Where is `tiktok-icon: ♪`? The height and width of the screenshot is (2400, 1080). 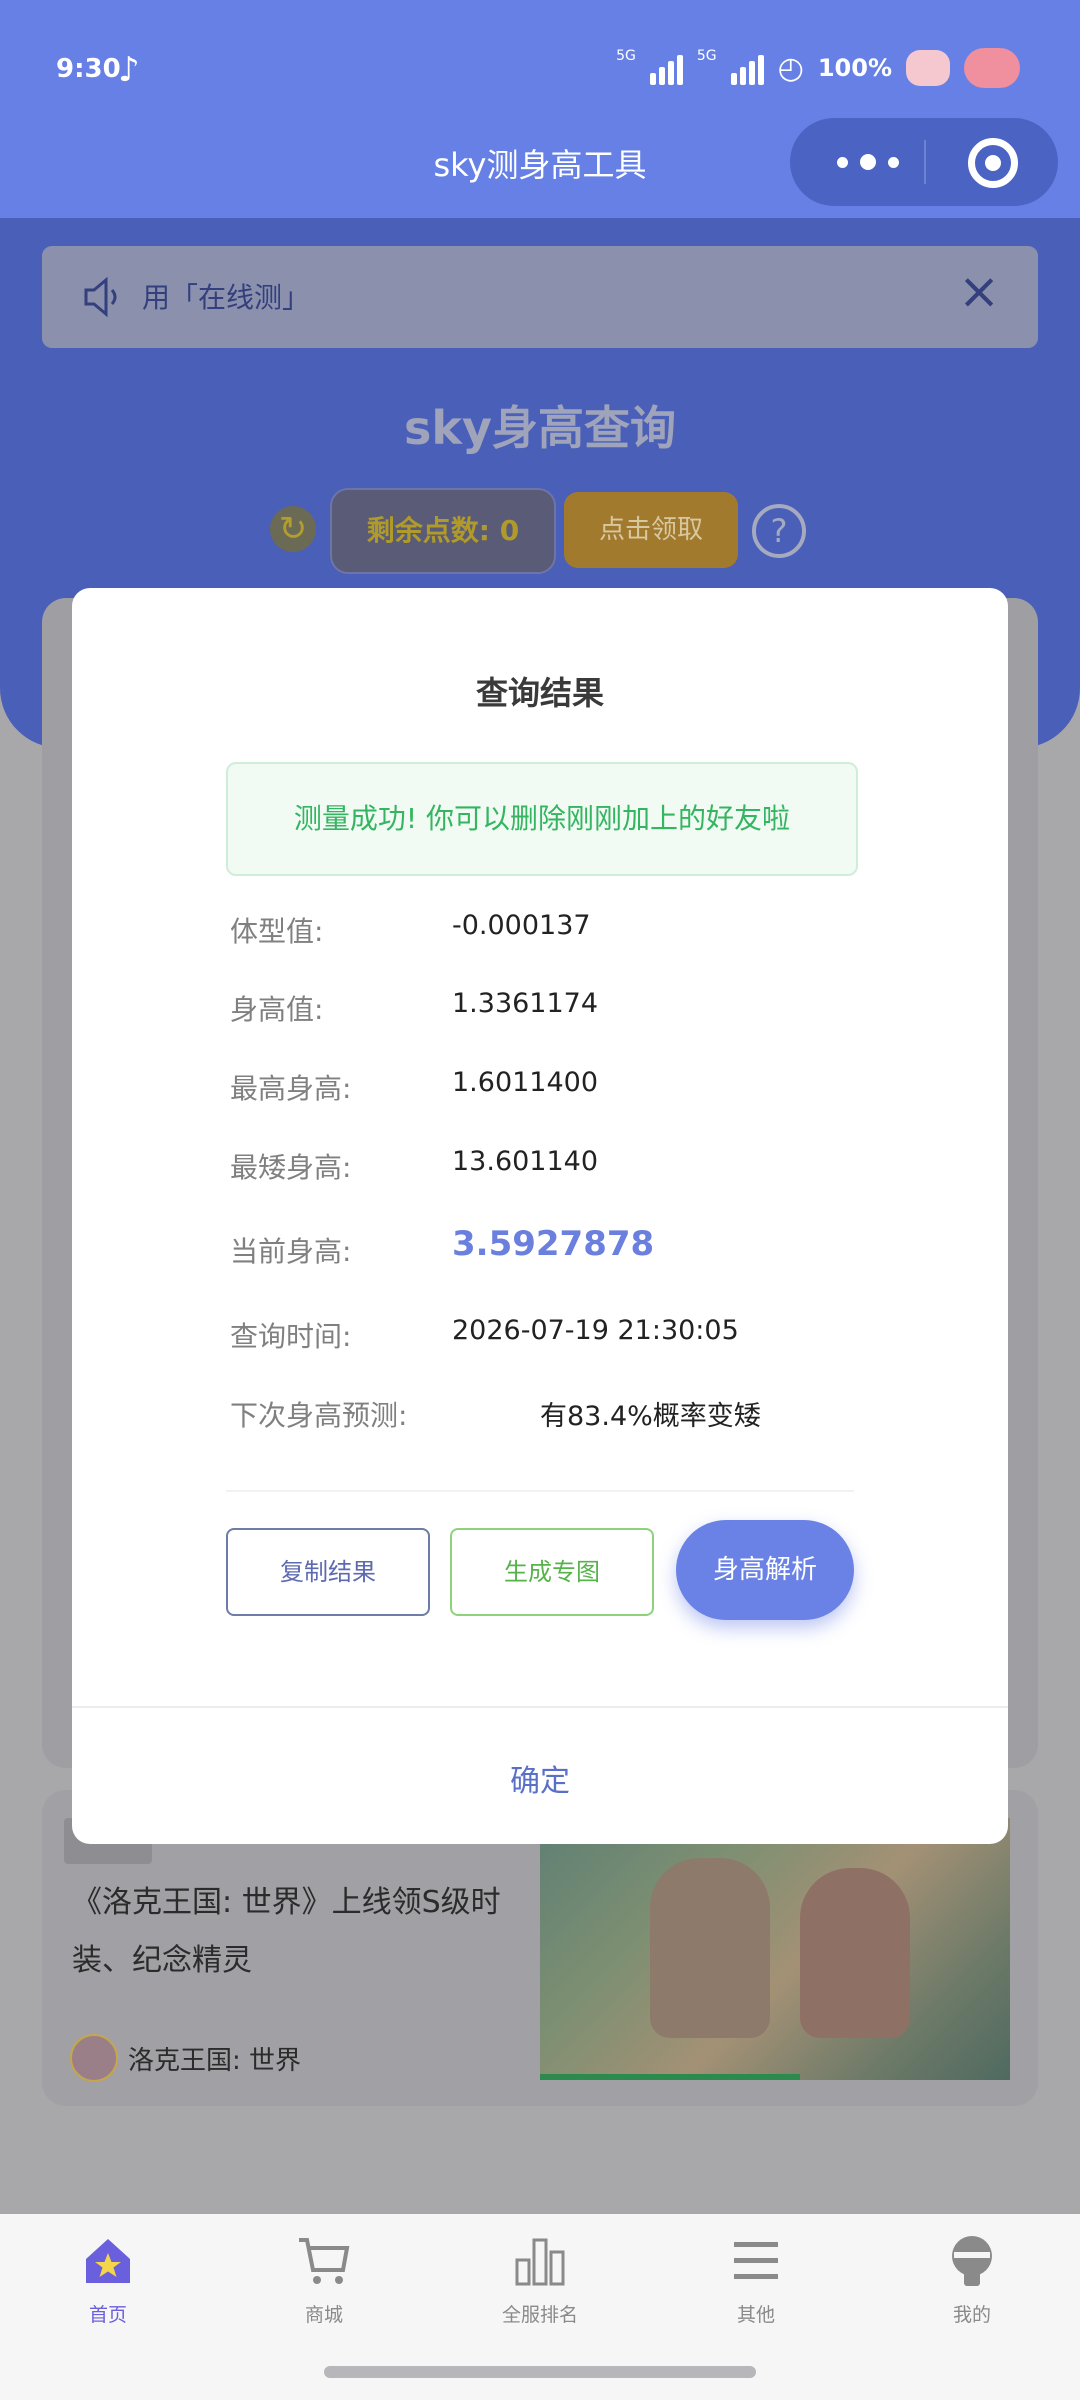 tiktok-icon: ♪ is located at coordinates (129, 70).